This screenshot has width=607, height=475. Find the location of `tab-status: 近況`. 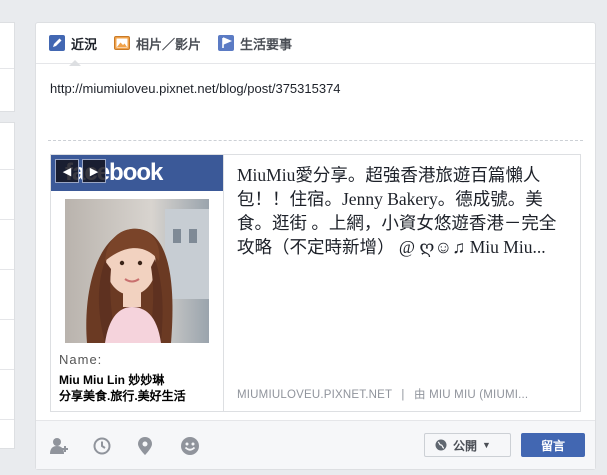

tab-status: 近況 is located at coordinates (73, 50).